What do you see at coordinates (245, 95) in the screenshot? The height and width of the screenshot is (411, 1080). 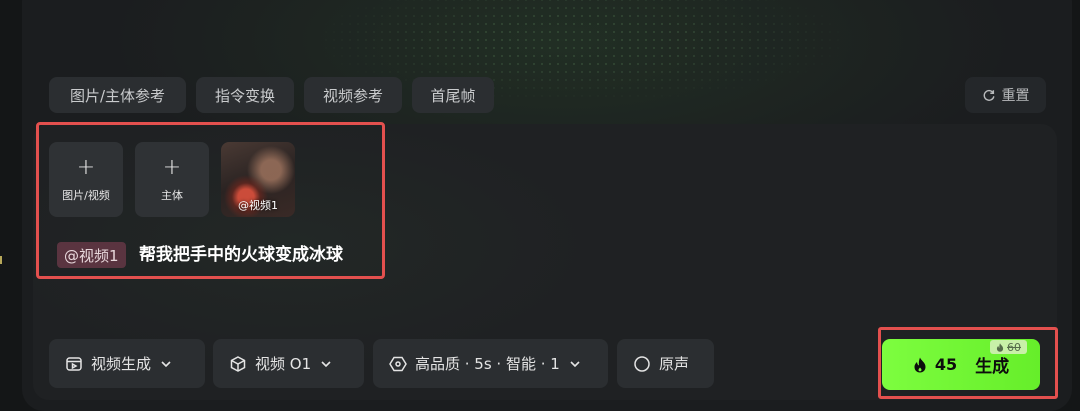 I see `tab-instruction-transform: 指令变换` at bounding box center [245, 95].